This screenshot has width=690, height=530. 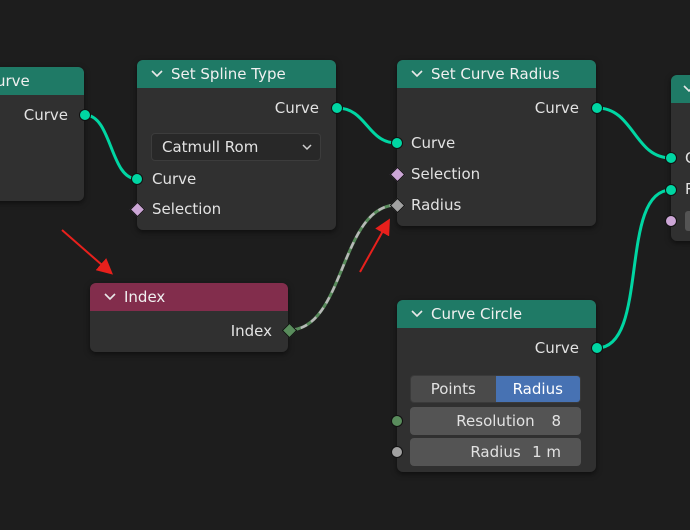 I want to click on dropdown-value: Catmull Rom, so click(x=210, y=147).